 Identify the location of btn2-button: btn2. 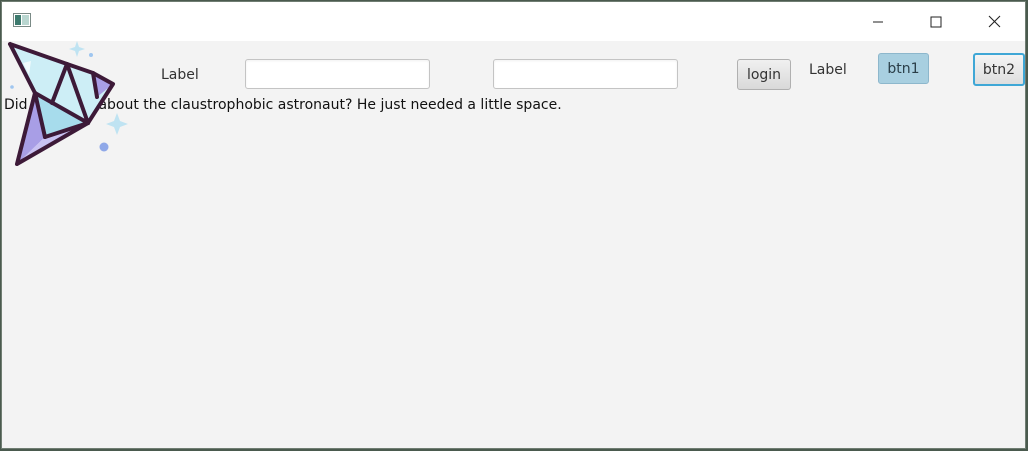
(999, 69).